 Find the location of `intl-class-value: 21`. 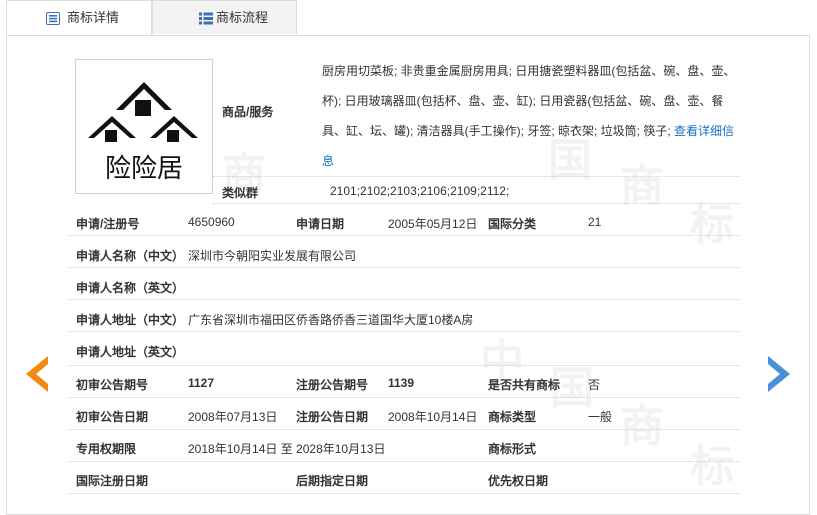

intl-class-value: 21 is located at coordinates (595, 222).